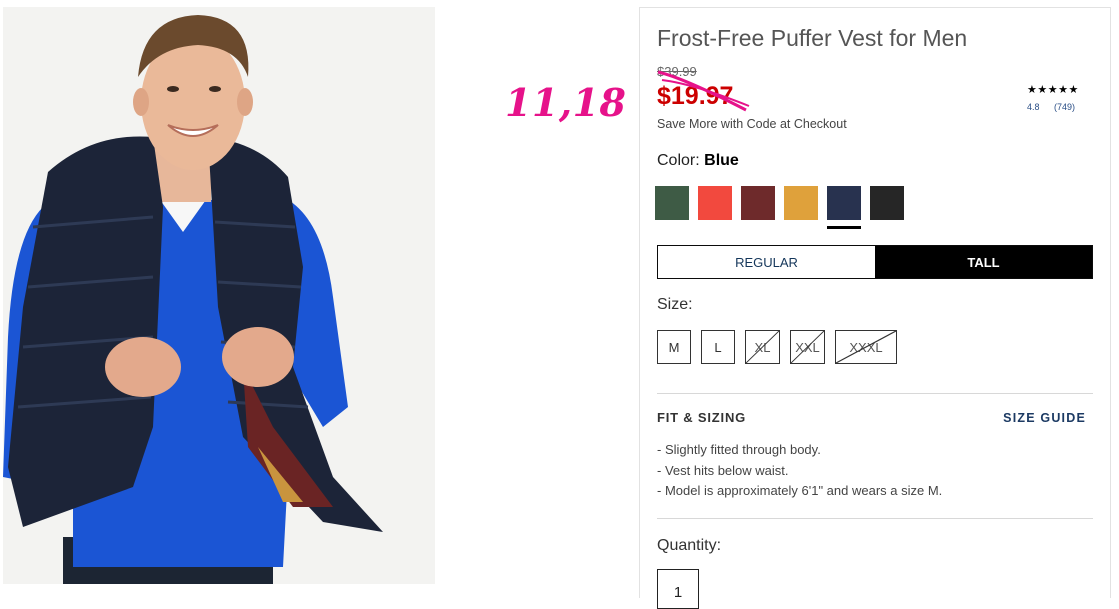  I want to click on quantity-input: 1, so click(678, 589).